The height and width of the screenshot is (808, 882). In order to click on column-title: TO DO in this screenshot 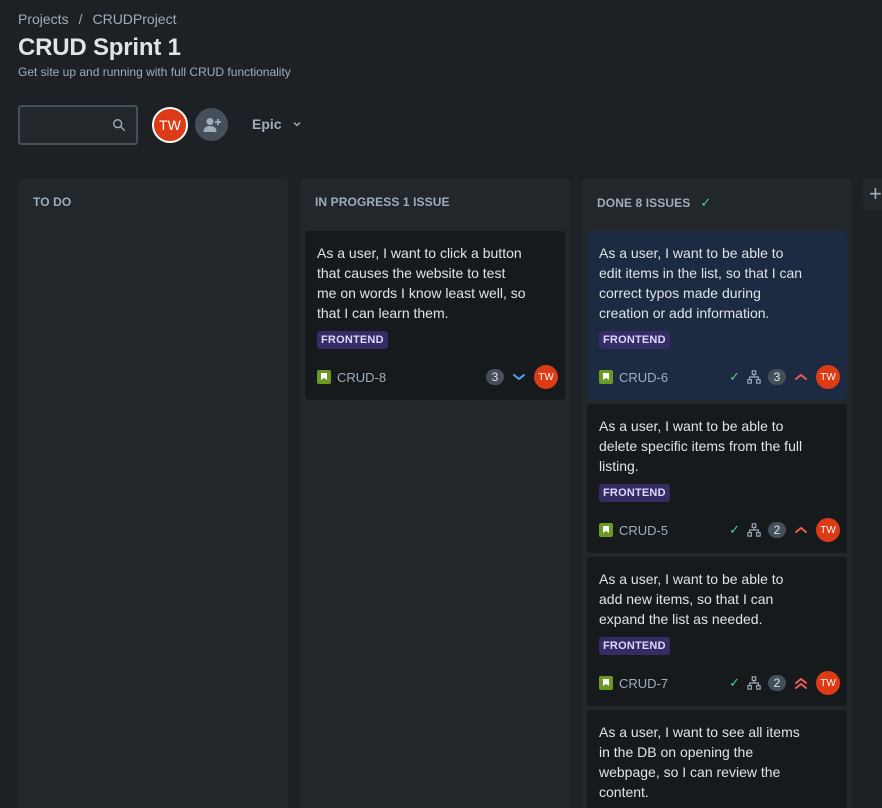, I will do `click(52, 202)`.